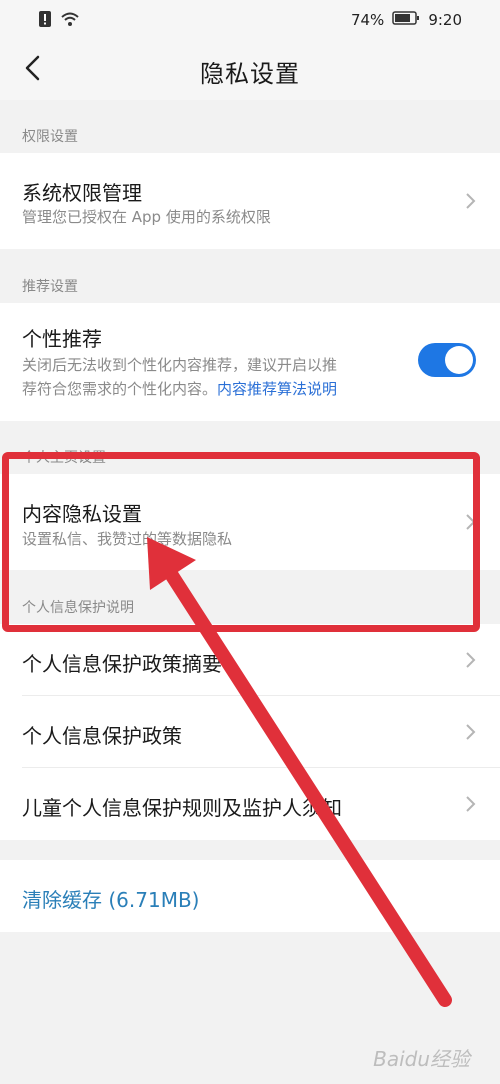 The height and width of the screenshot is (1084, 500). What do you see at coordinates (120, 389) in the screenshot?
I see `recommend-desc-text: 荐符合您需求的个性化内容。` at bounding box center [120, 389].